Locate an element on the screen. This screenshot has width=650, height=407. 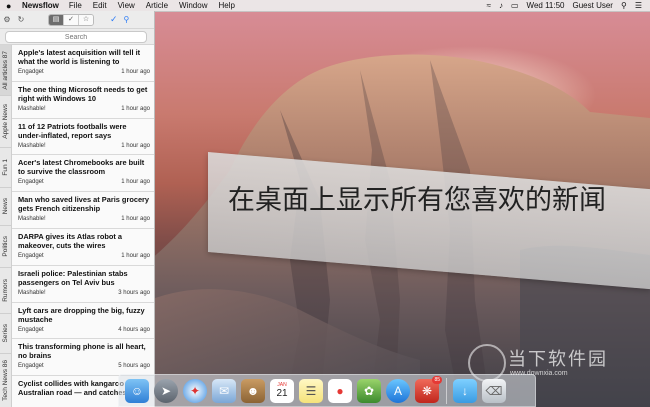
mail-icon: ✉ is located at coordinates (224, 390).